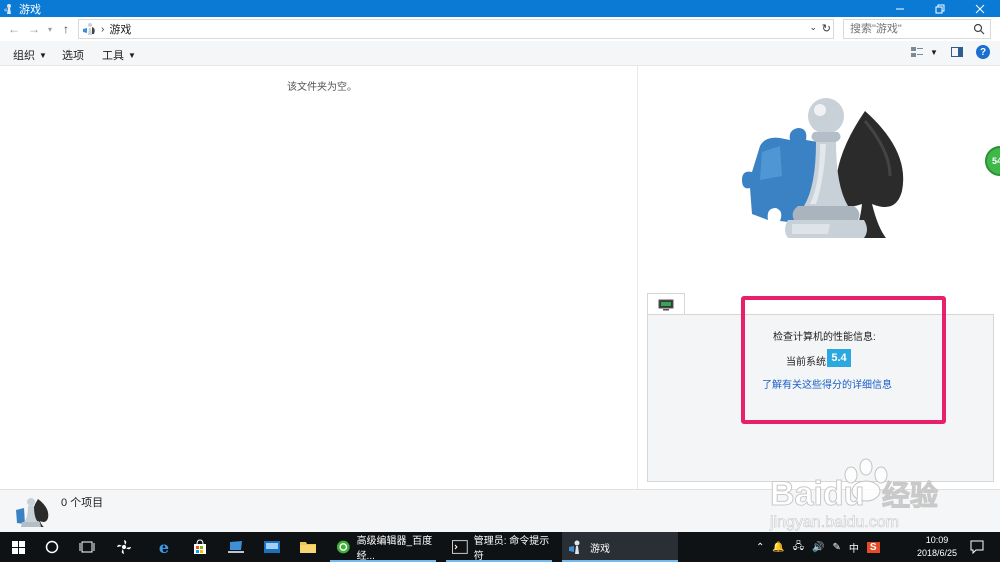 The height and width of the screenshot is (562, 1000). I want to click on clock-date: 2018/6/25, so click(937, 553).